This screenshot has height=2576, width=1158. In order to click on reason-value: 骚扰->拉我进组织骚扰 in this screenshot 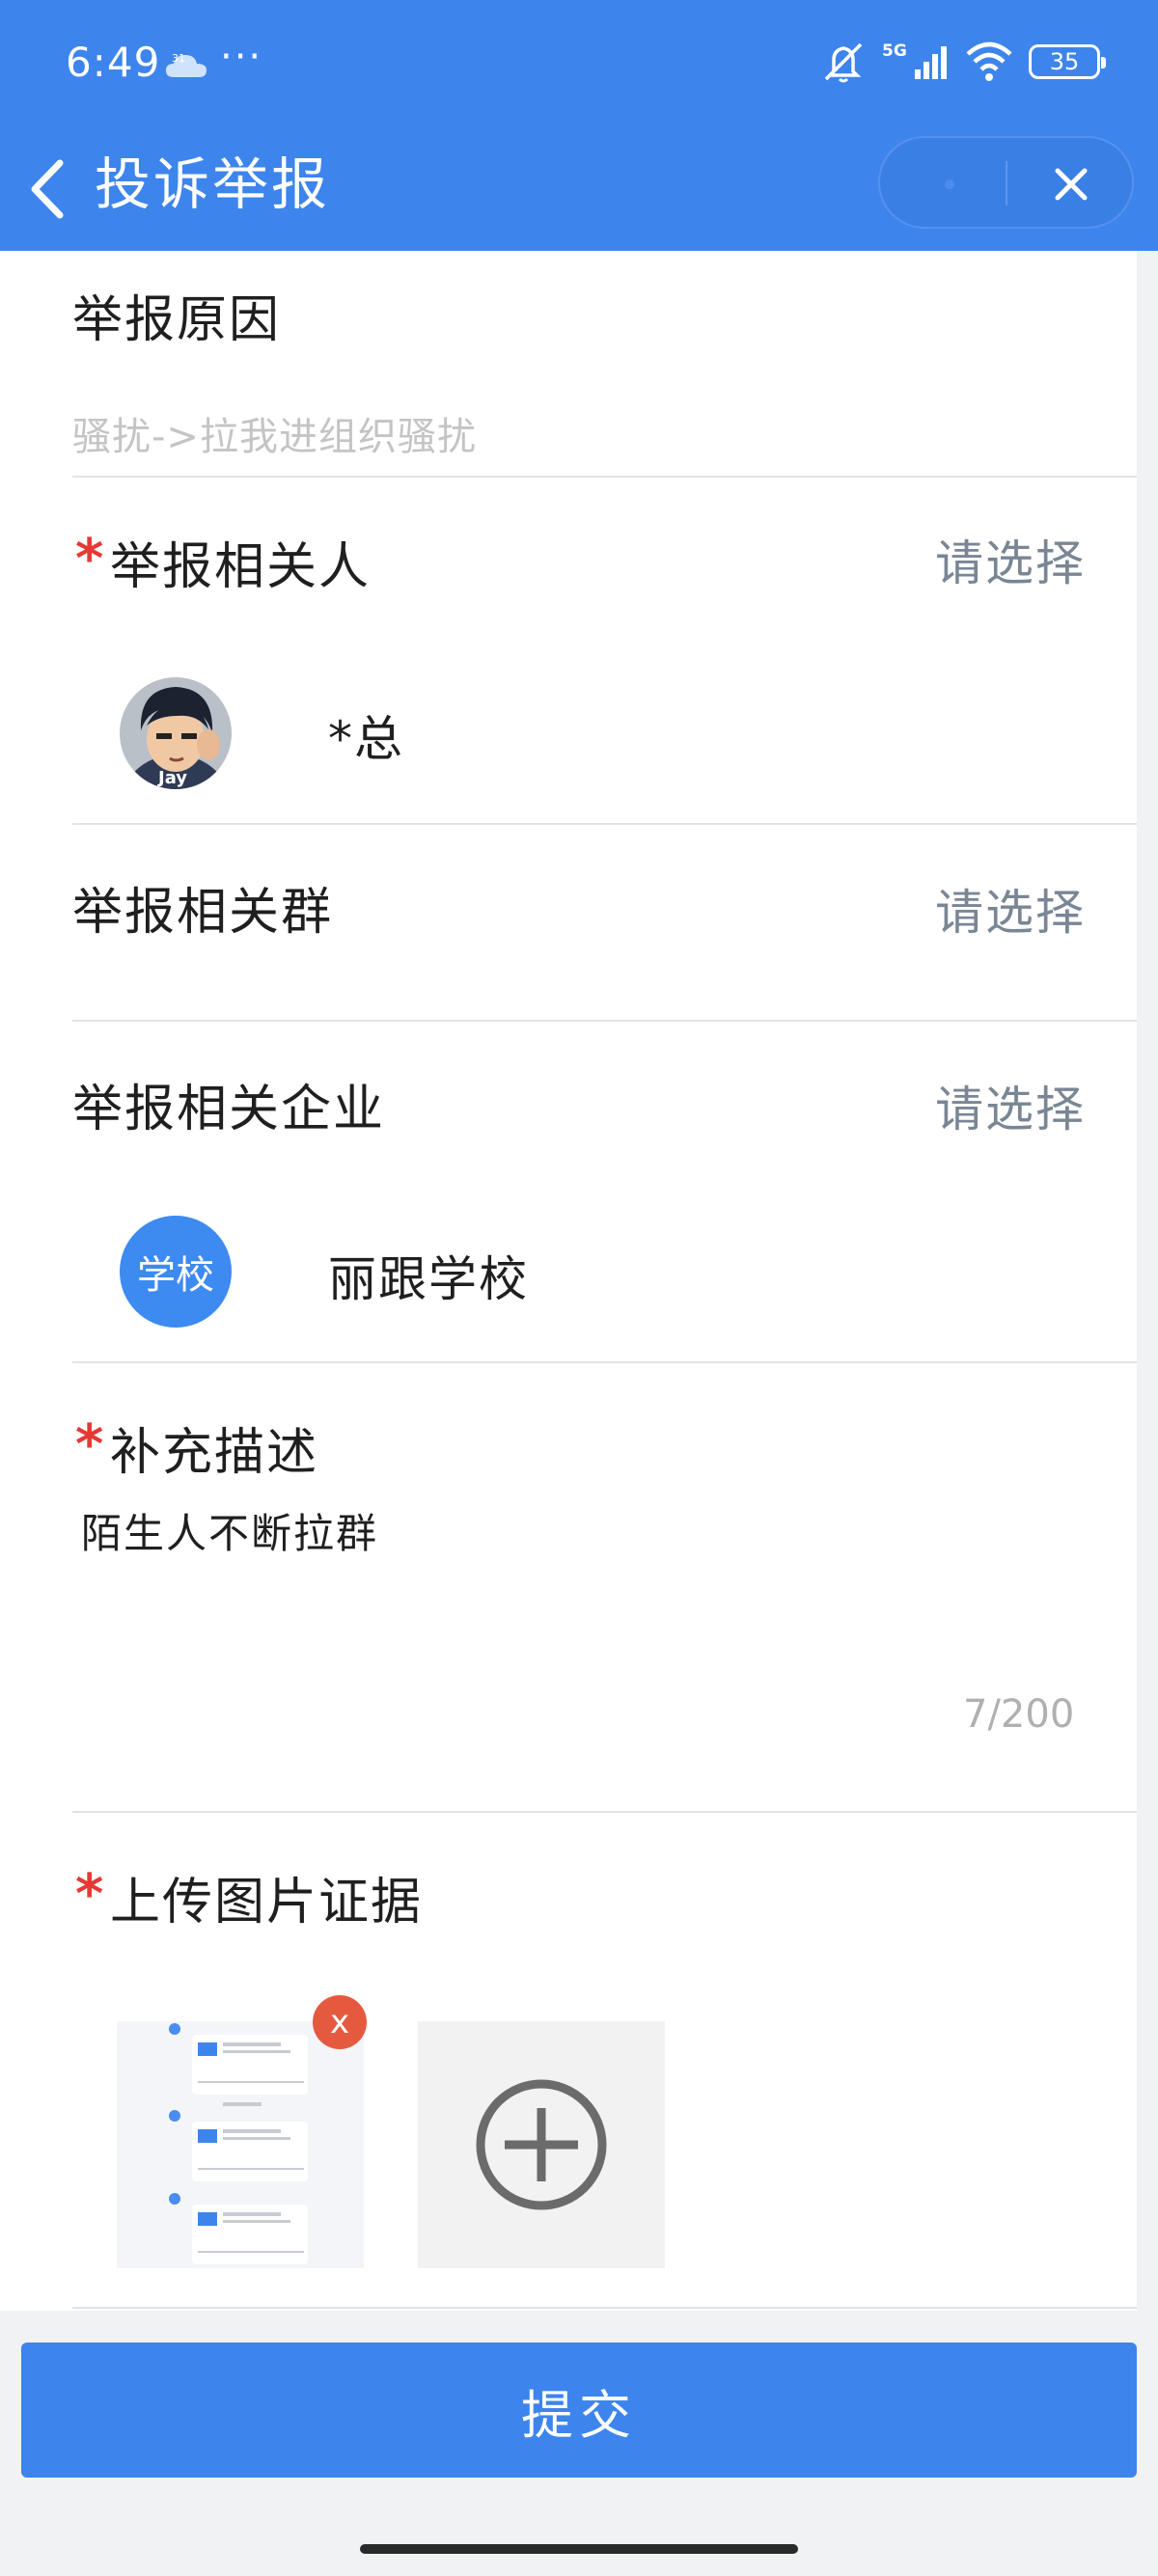, I will do `click(274, 437)`.